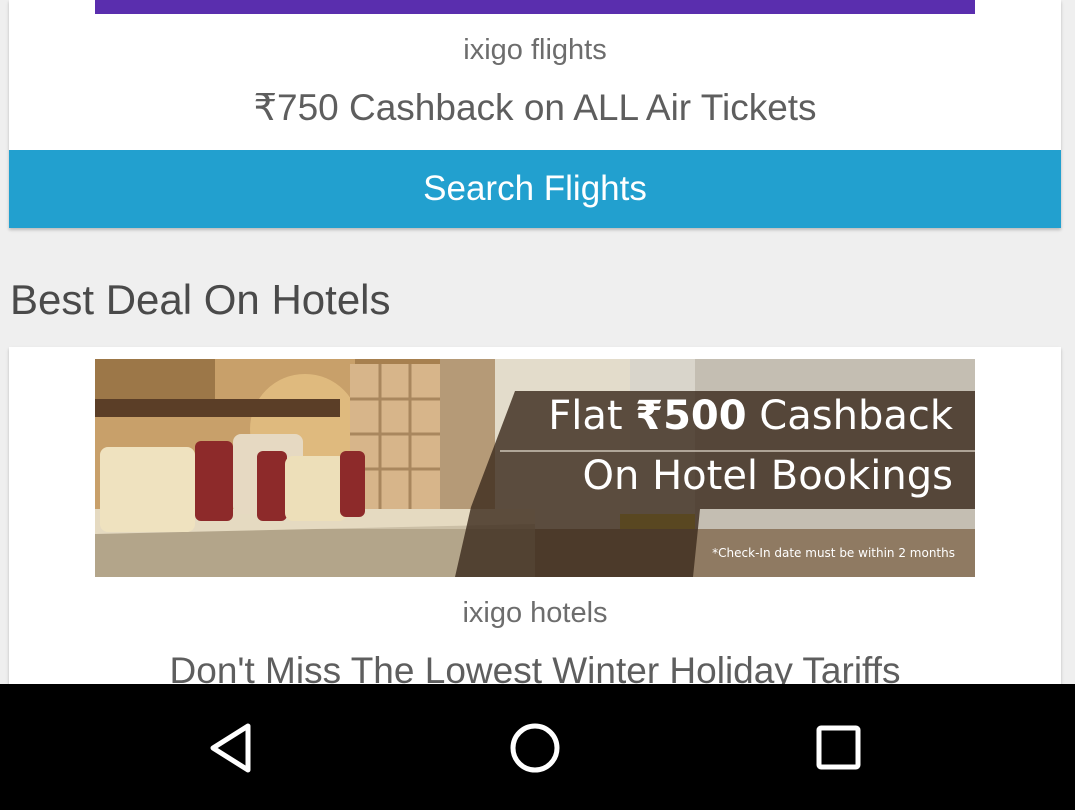 The height and width of the screenshot is (810, 1075). I want to click on home-button, so click(535, 748).